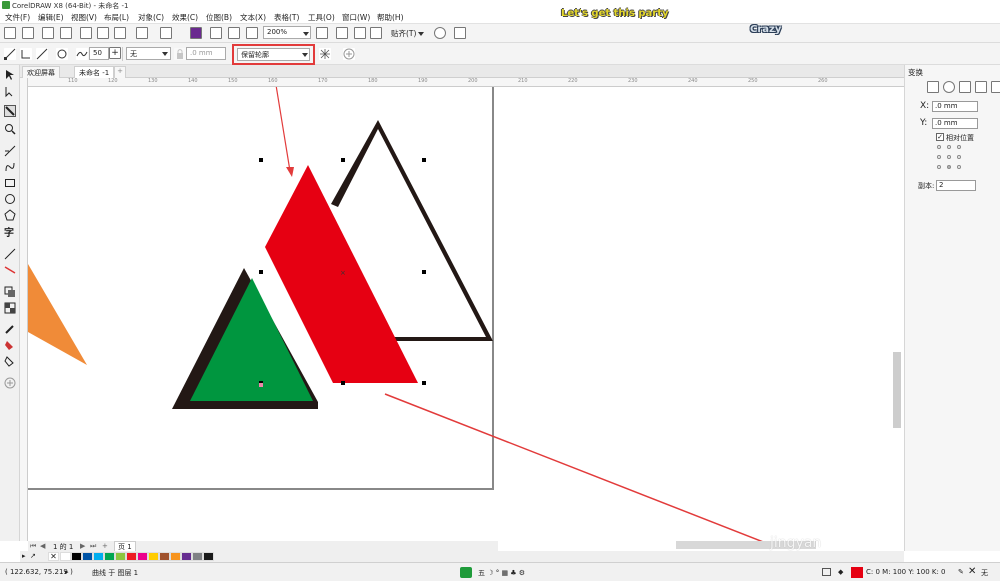 This screenshot has width=1000, height=581. Describe the element at coordinates (219, 17) in the screenshot. I see `menu-bitmaps: 位图(B)` at that location.